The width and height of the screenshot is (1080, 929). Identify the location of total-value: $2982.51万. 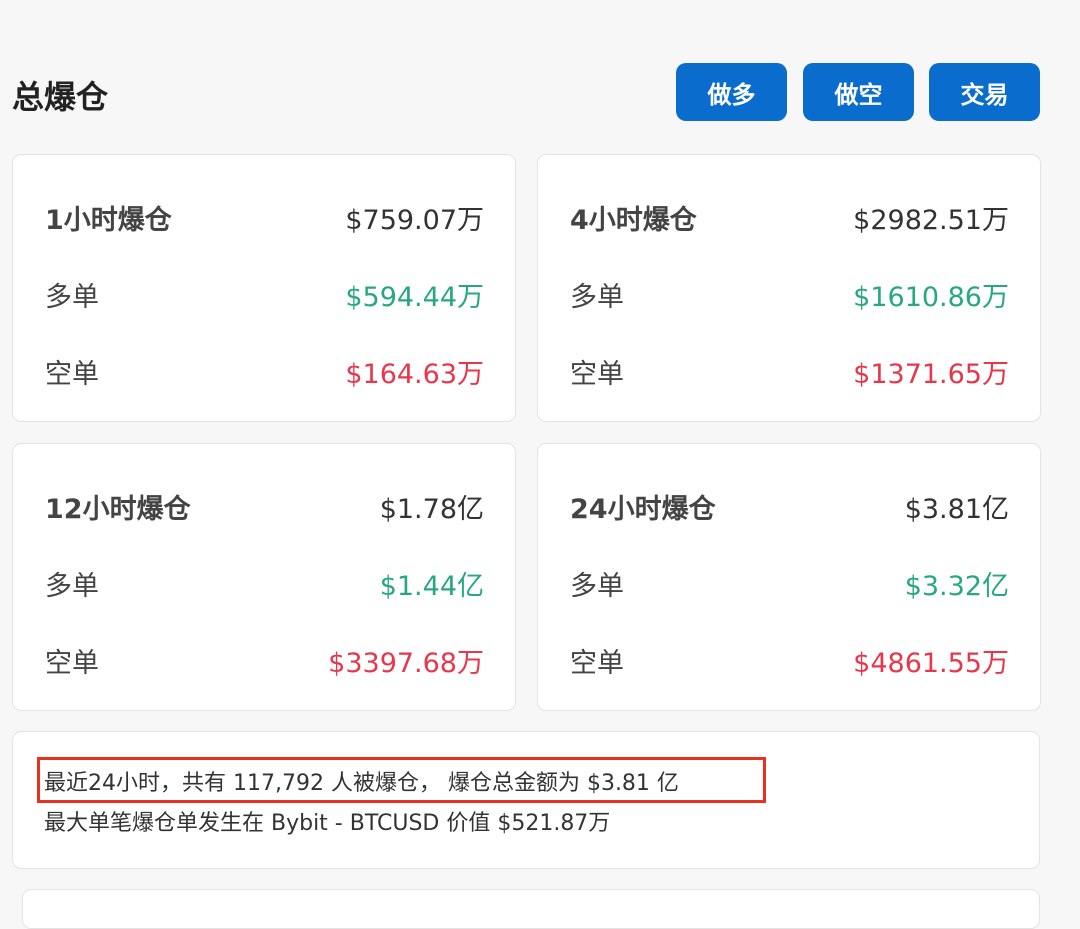
(931, 220).